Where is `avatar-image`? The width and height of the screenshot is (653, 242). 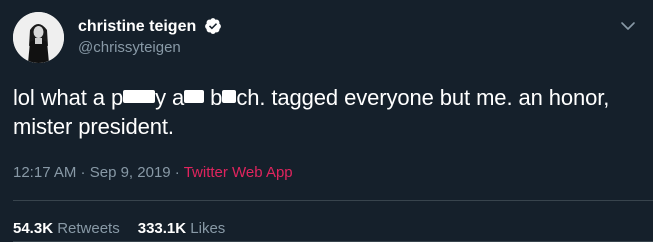 avatar-image is located at coordinates (38, 37).